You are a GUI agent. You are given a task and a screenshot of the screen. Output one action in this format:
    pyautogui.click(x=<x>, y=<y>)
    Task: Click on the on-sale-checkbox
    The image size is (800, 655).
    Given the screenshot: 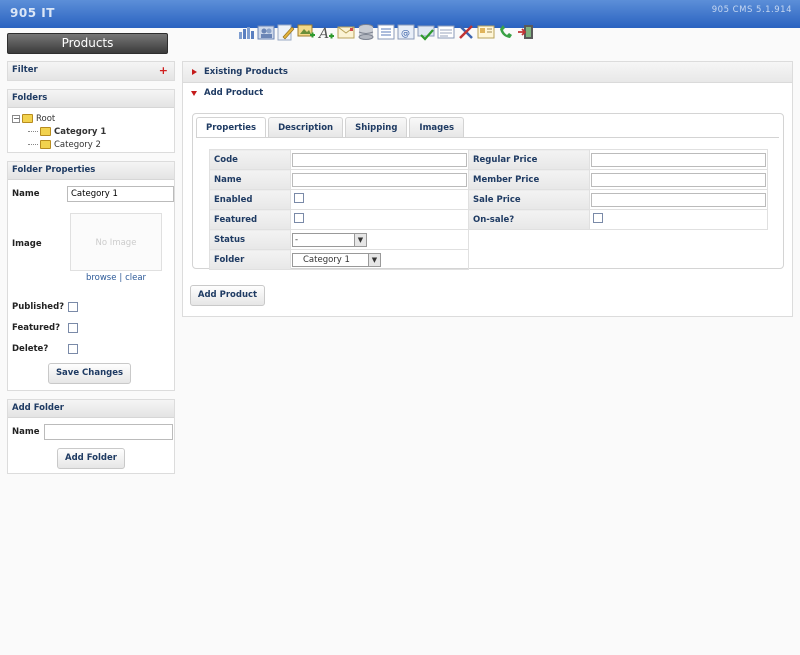 What is the action you would take?
    pyautogui.click(x=598, y=218)
    